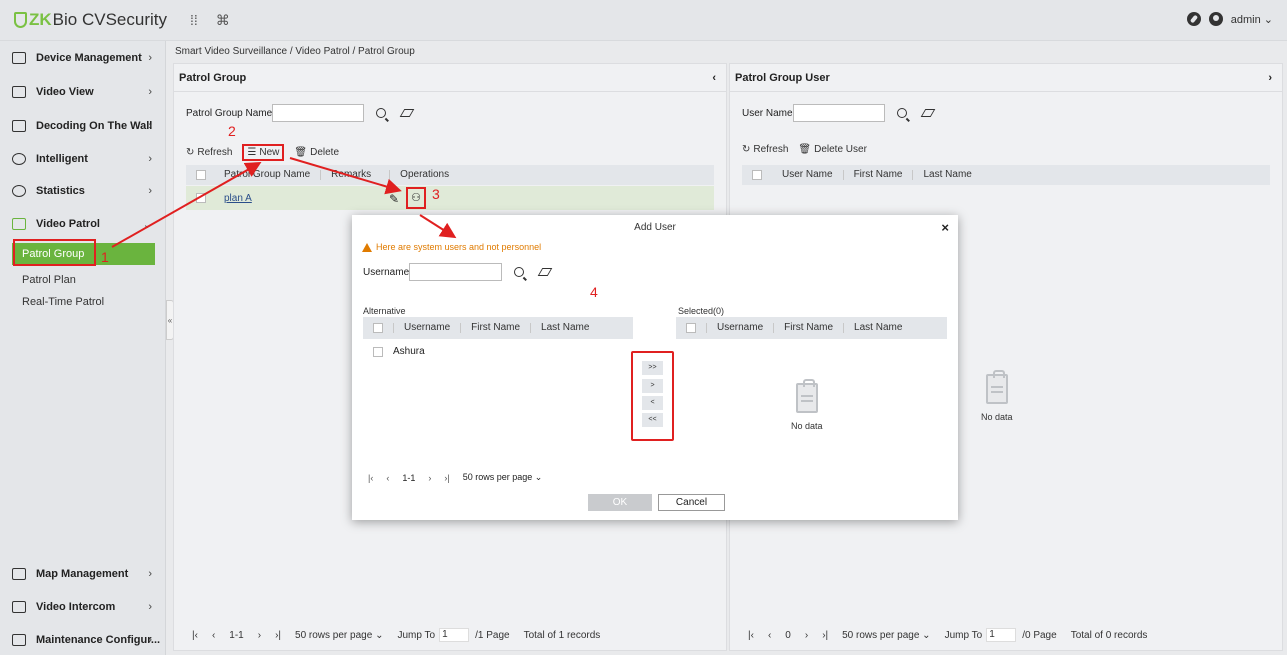 The height and width of the screenshot is (655, 1287). I want to click on move-all-left-button: <<, so click(652, 420).